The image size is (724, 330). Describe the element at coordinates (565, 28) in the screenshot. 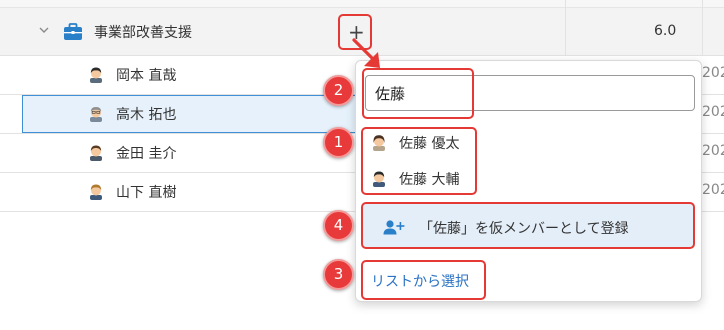

I see `grid-divider` at that location.